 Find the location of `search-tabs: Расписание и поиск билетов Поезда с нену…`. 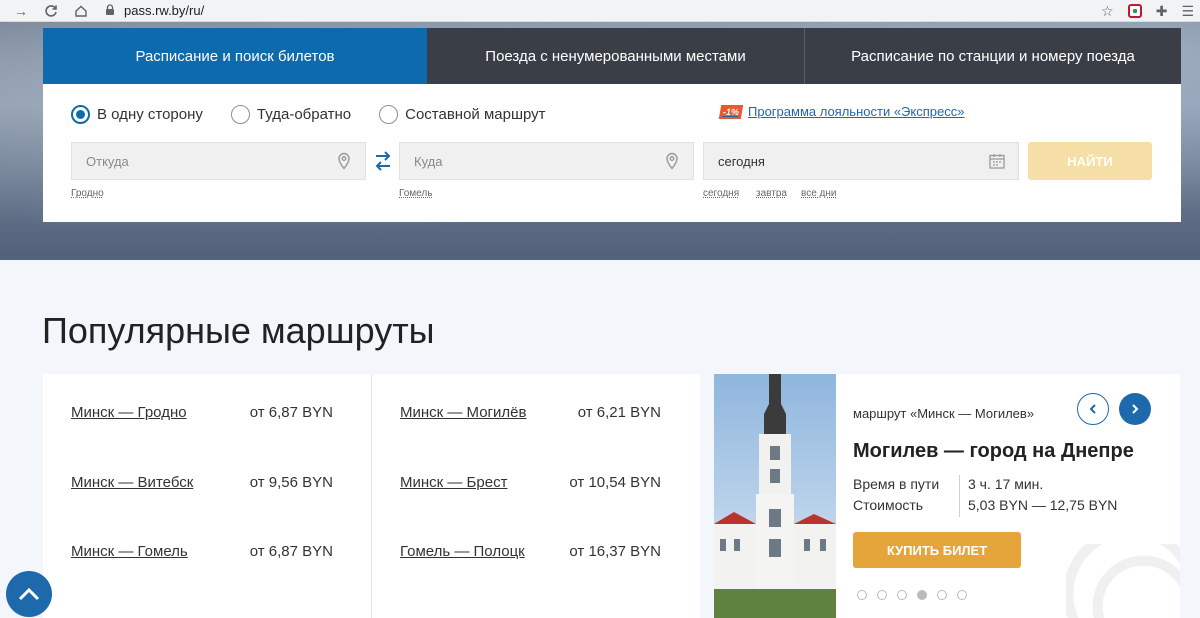

search-tabs: Расписание и поиск билетов Поезда с нену… is located at coordinates (612, 56).